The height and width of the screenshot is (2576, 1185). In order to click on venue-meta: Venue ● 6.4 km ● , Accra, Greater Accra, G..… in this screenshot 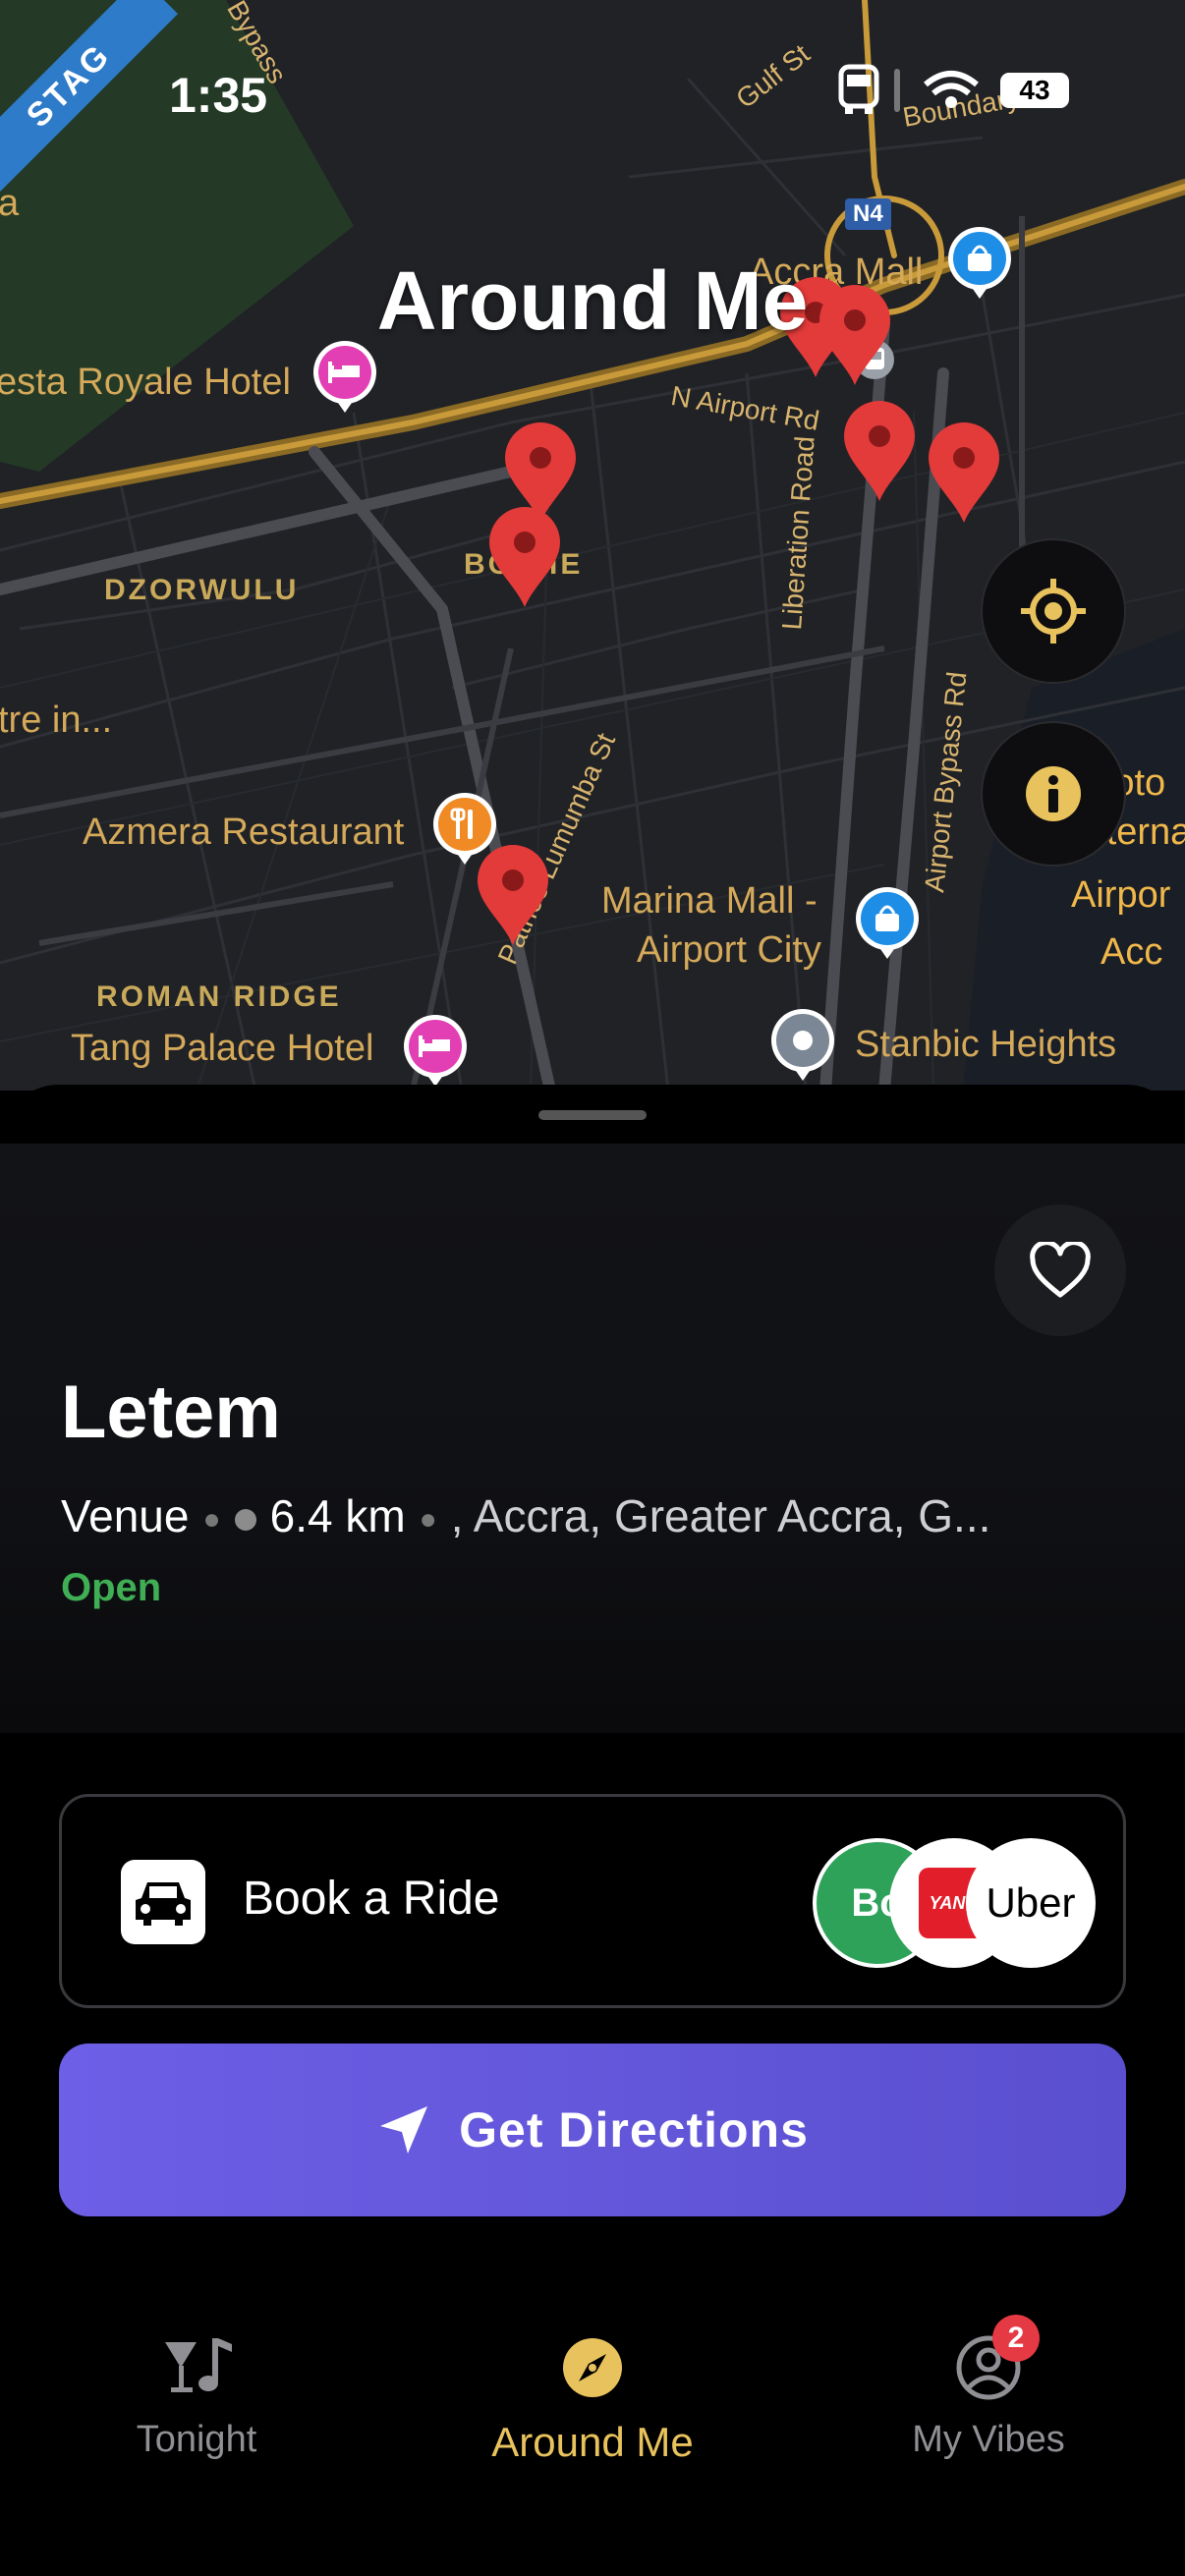, I will do `click(592, 1515)`.